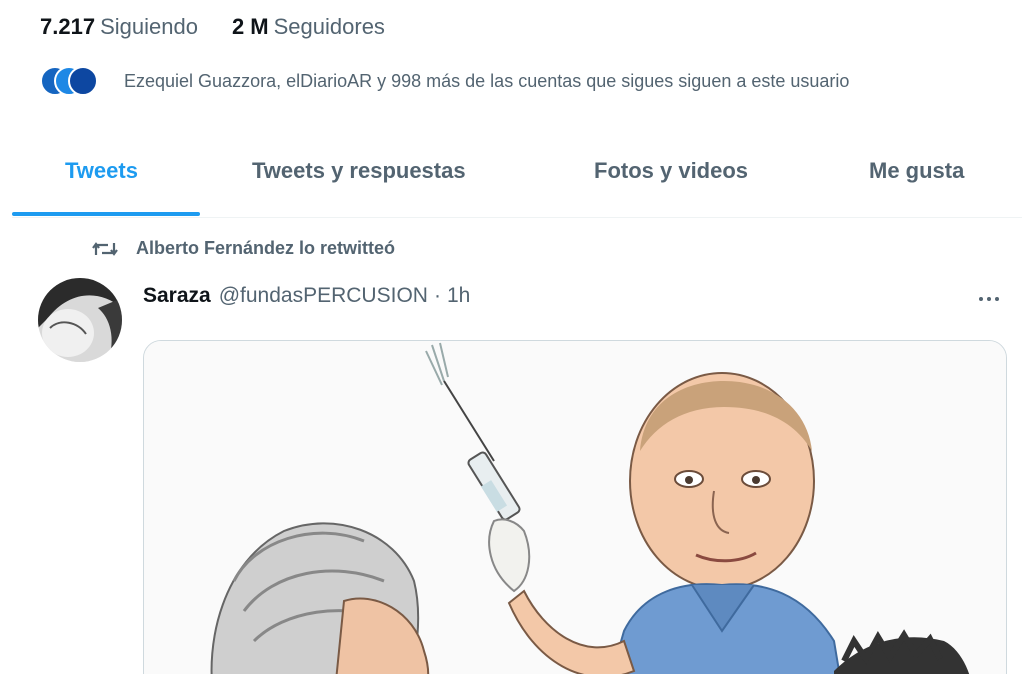 Image resolution: width=1022 pixels, height=674 pixels. I want to click on more-dots-icon, so click(989, 299).